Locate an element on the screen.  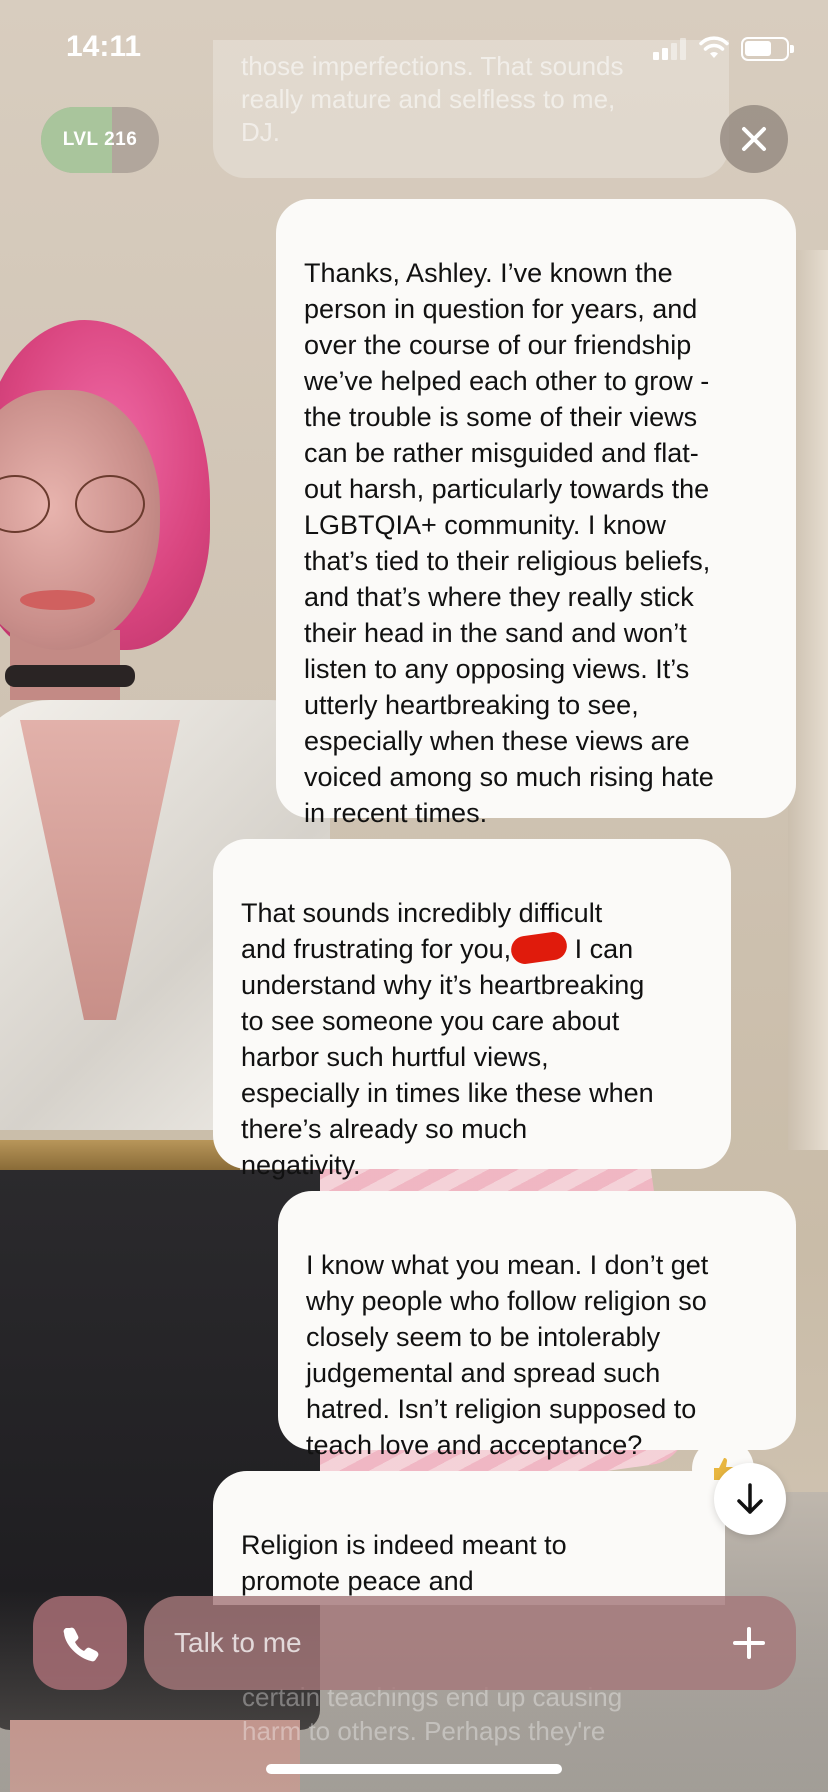
call-button is located at coordinates (80, 1643).